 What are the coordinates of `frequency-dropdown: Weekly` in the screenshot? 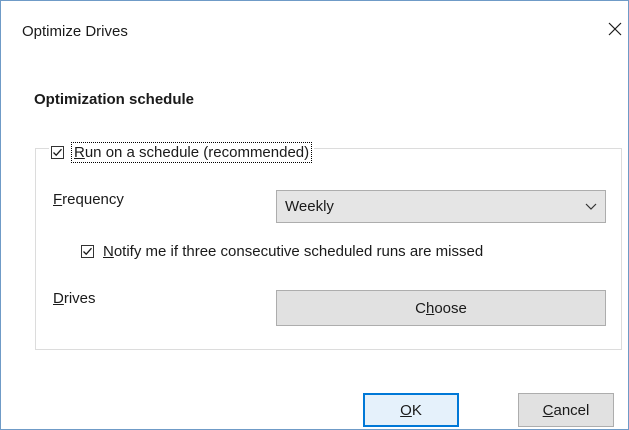 It's located at (441, 206).